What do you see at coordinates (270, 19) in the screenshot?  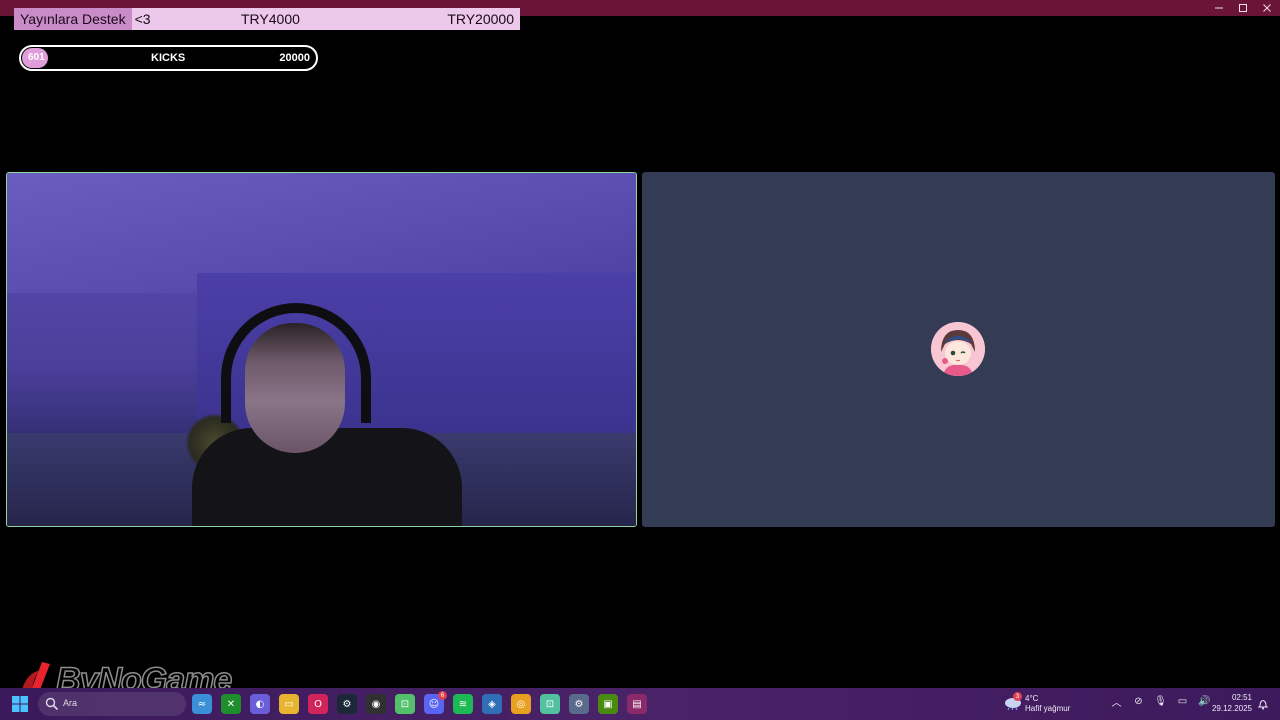 I see `goal-current-amount: TRY4000` at bounding box center [270, 19].